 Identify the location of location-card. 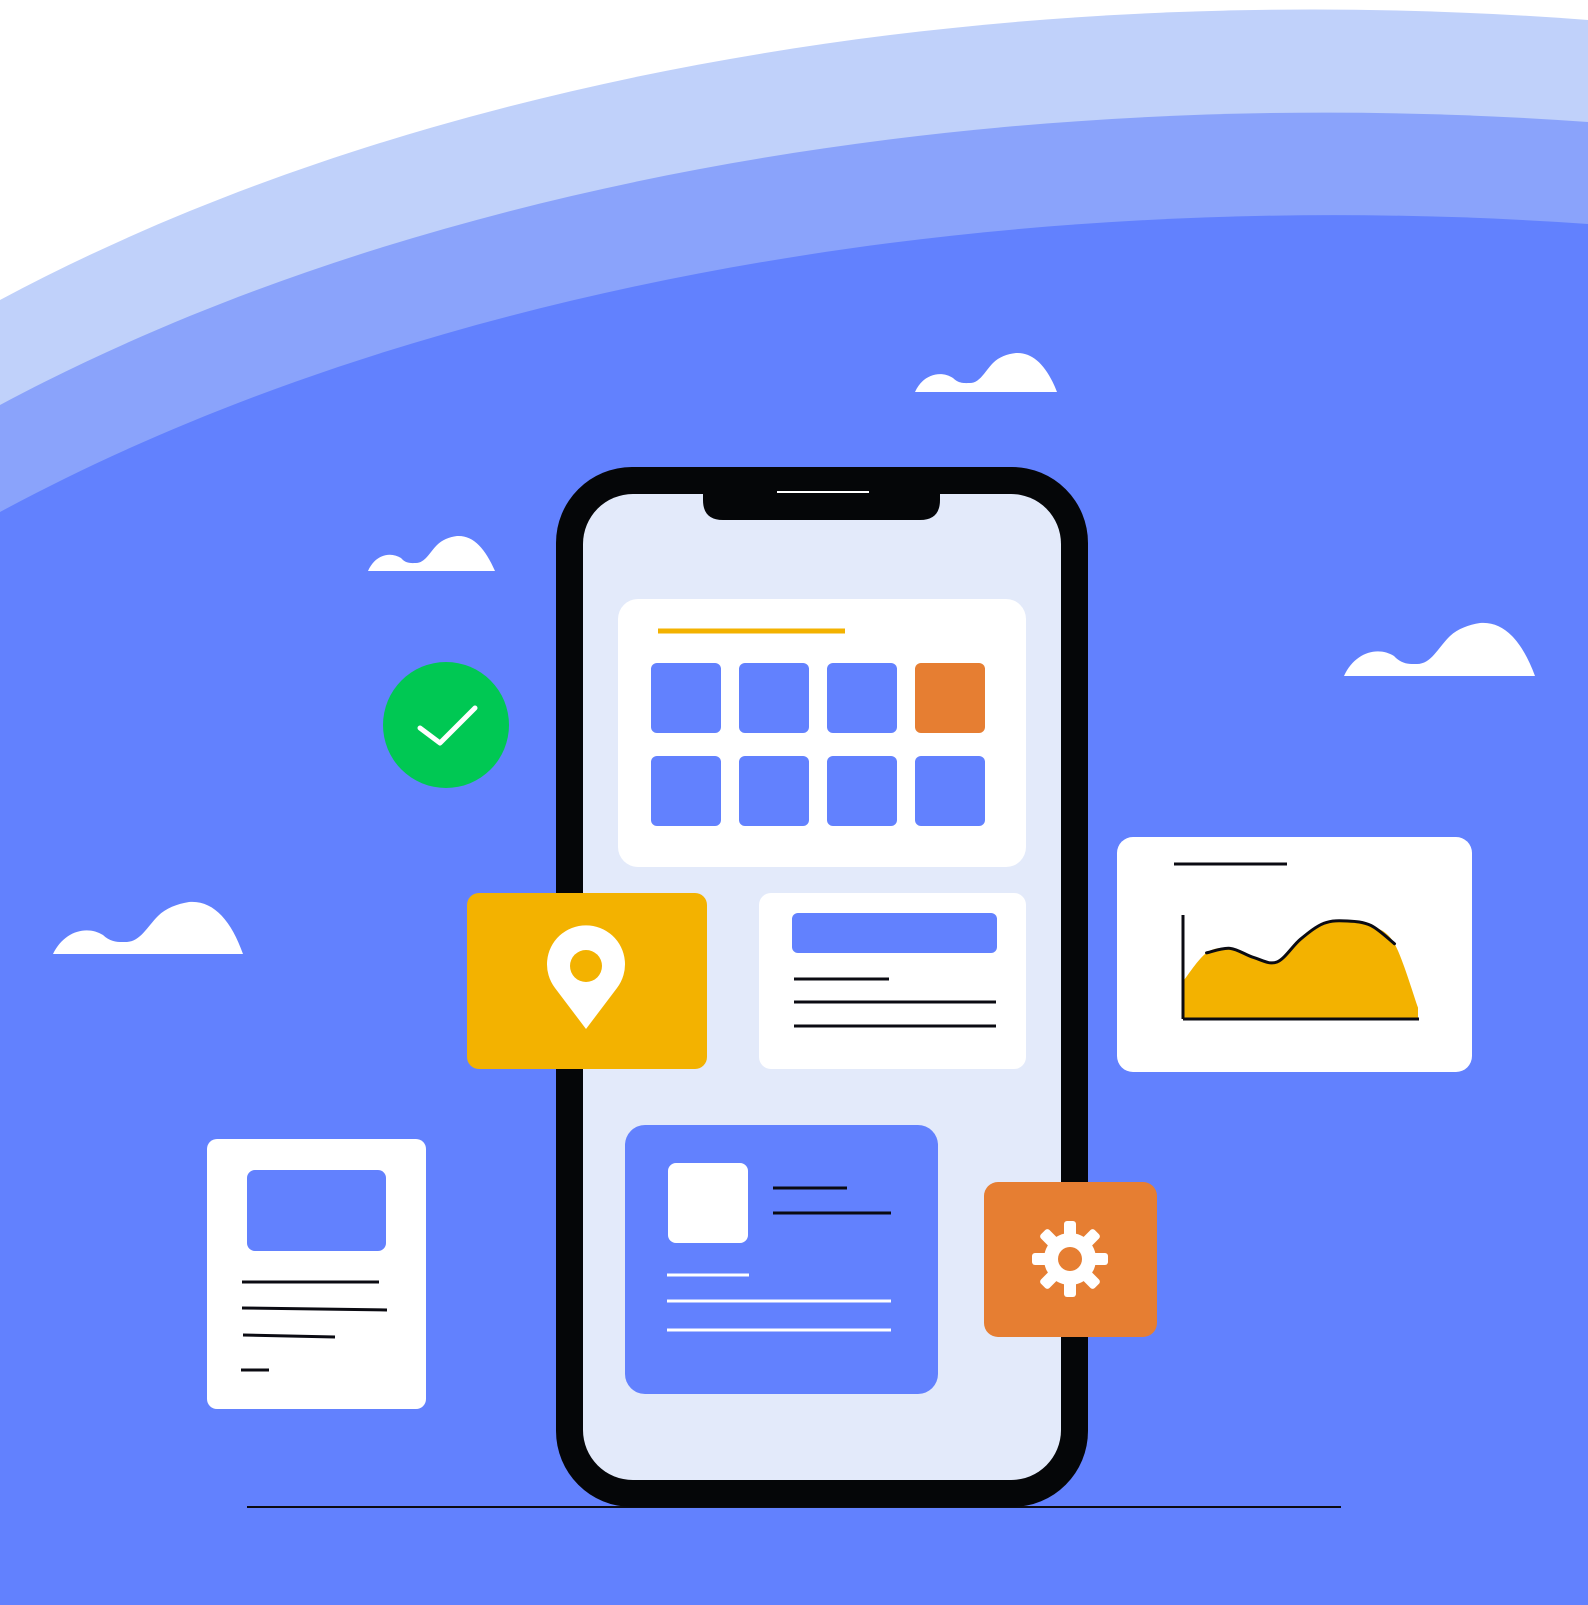
(587, 981).